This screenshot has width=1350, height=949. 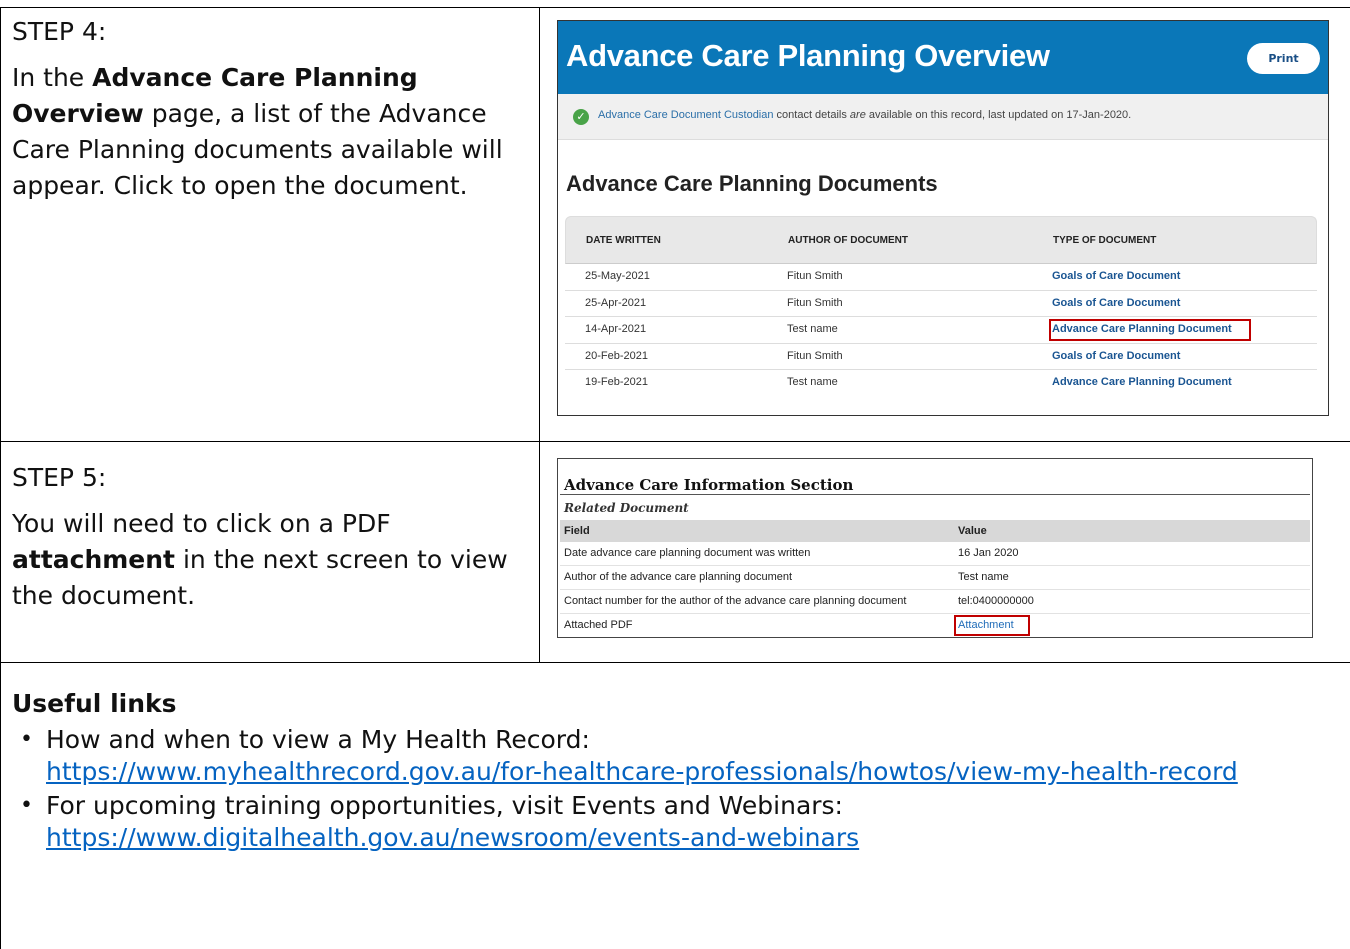 I want to click on title-rule, so click(x=935, y=494).